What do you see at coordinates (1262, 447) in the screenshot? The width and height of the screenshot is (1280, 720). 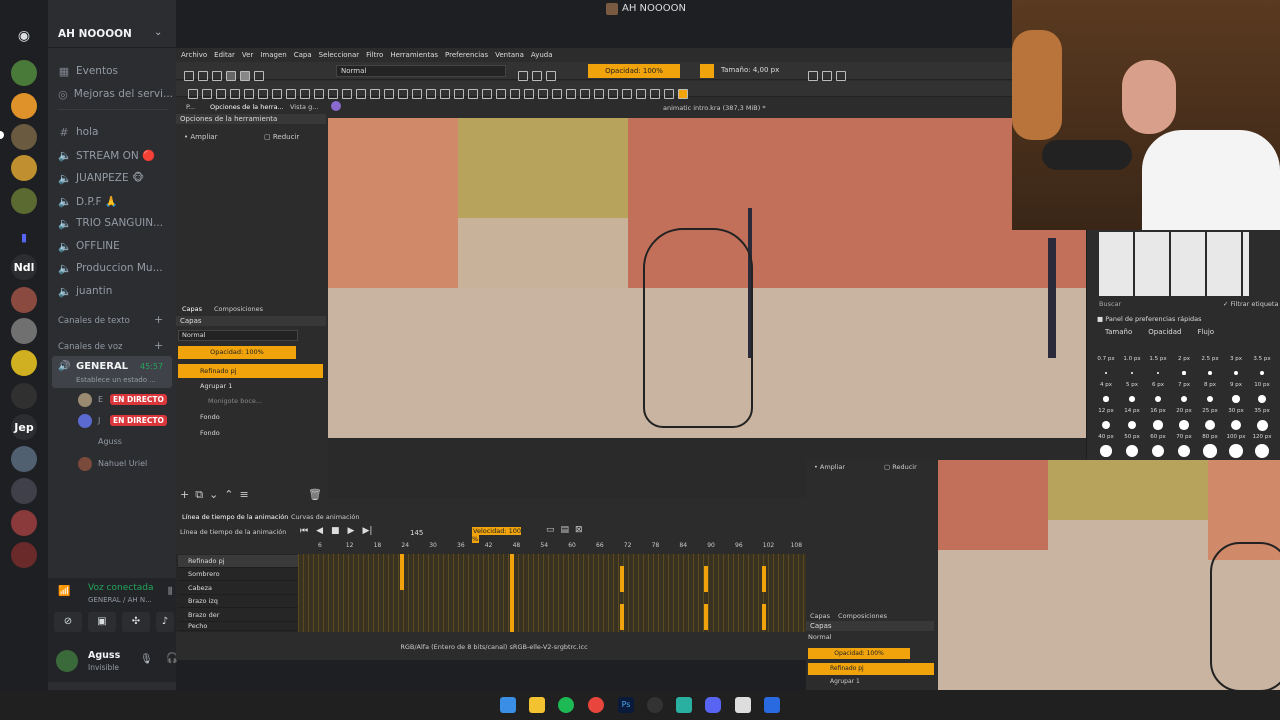 I see `brush-size-option: 120 px` at bounding box center [1262, 447].